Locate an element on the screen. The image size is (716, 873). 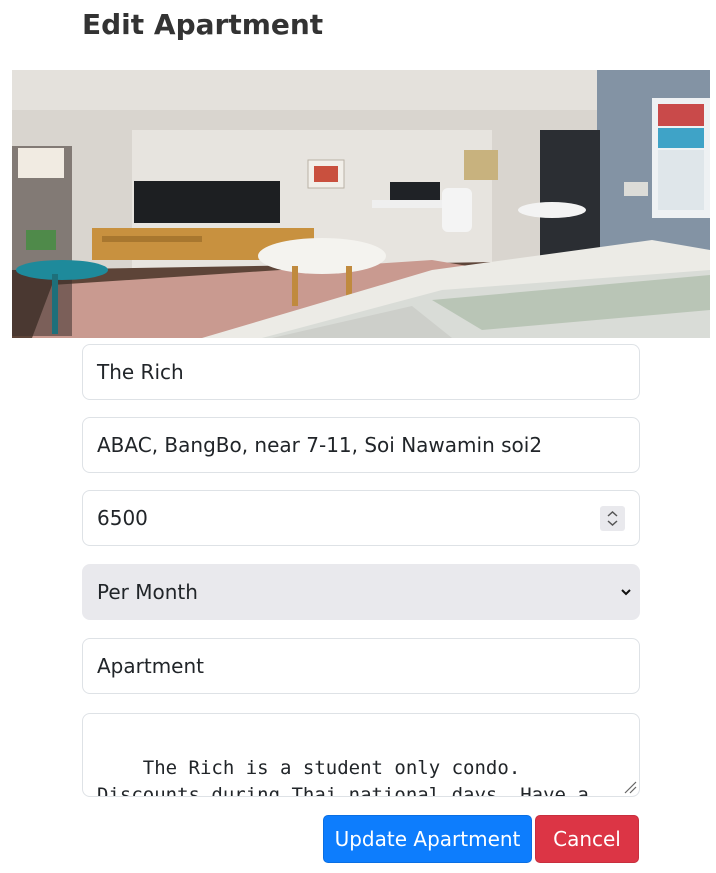
resize-grip-icon is located at coordinates (629, 786).